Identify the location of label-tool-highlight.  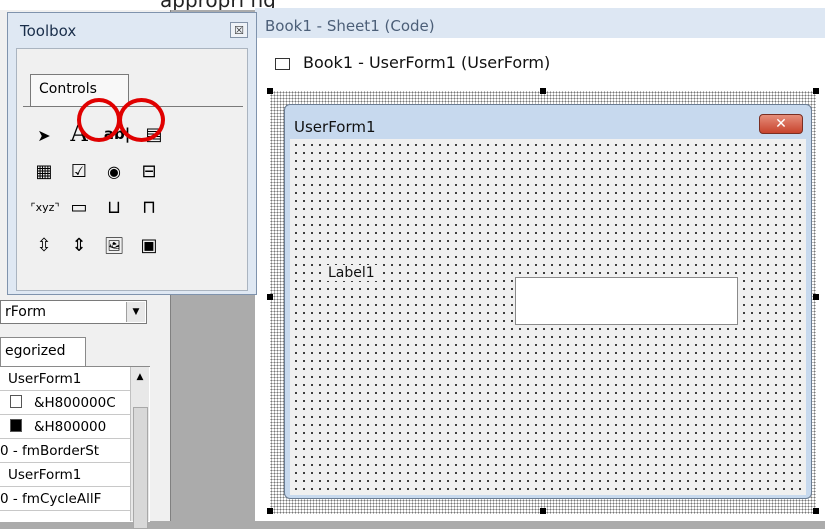
(99, 120).